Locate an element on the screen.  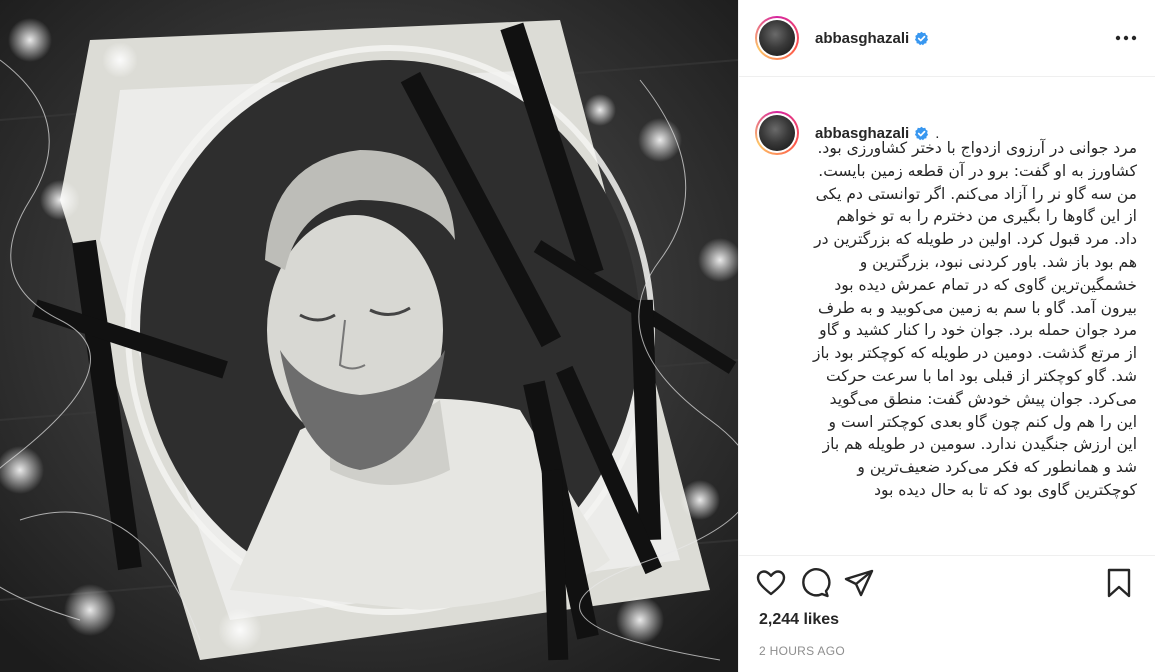
caption-avatar is located at coordinates (777, 133).